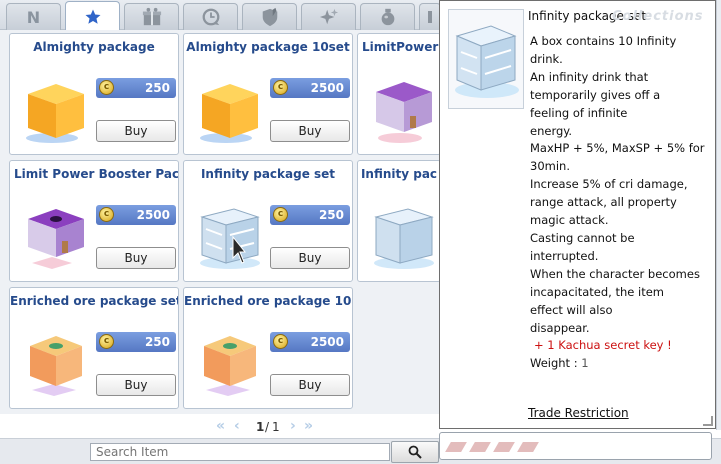 Image resolution: width=721 pixels, height=464 pixels. I want to click on tooltip-watermark: Collections, so click(658, 16).